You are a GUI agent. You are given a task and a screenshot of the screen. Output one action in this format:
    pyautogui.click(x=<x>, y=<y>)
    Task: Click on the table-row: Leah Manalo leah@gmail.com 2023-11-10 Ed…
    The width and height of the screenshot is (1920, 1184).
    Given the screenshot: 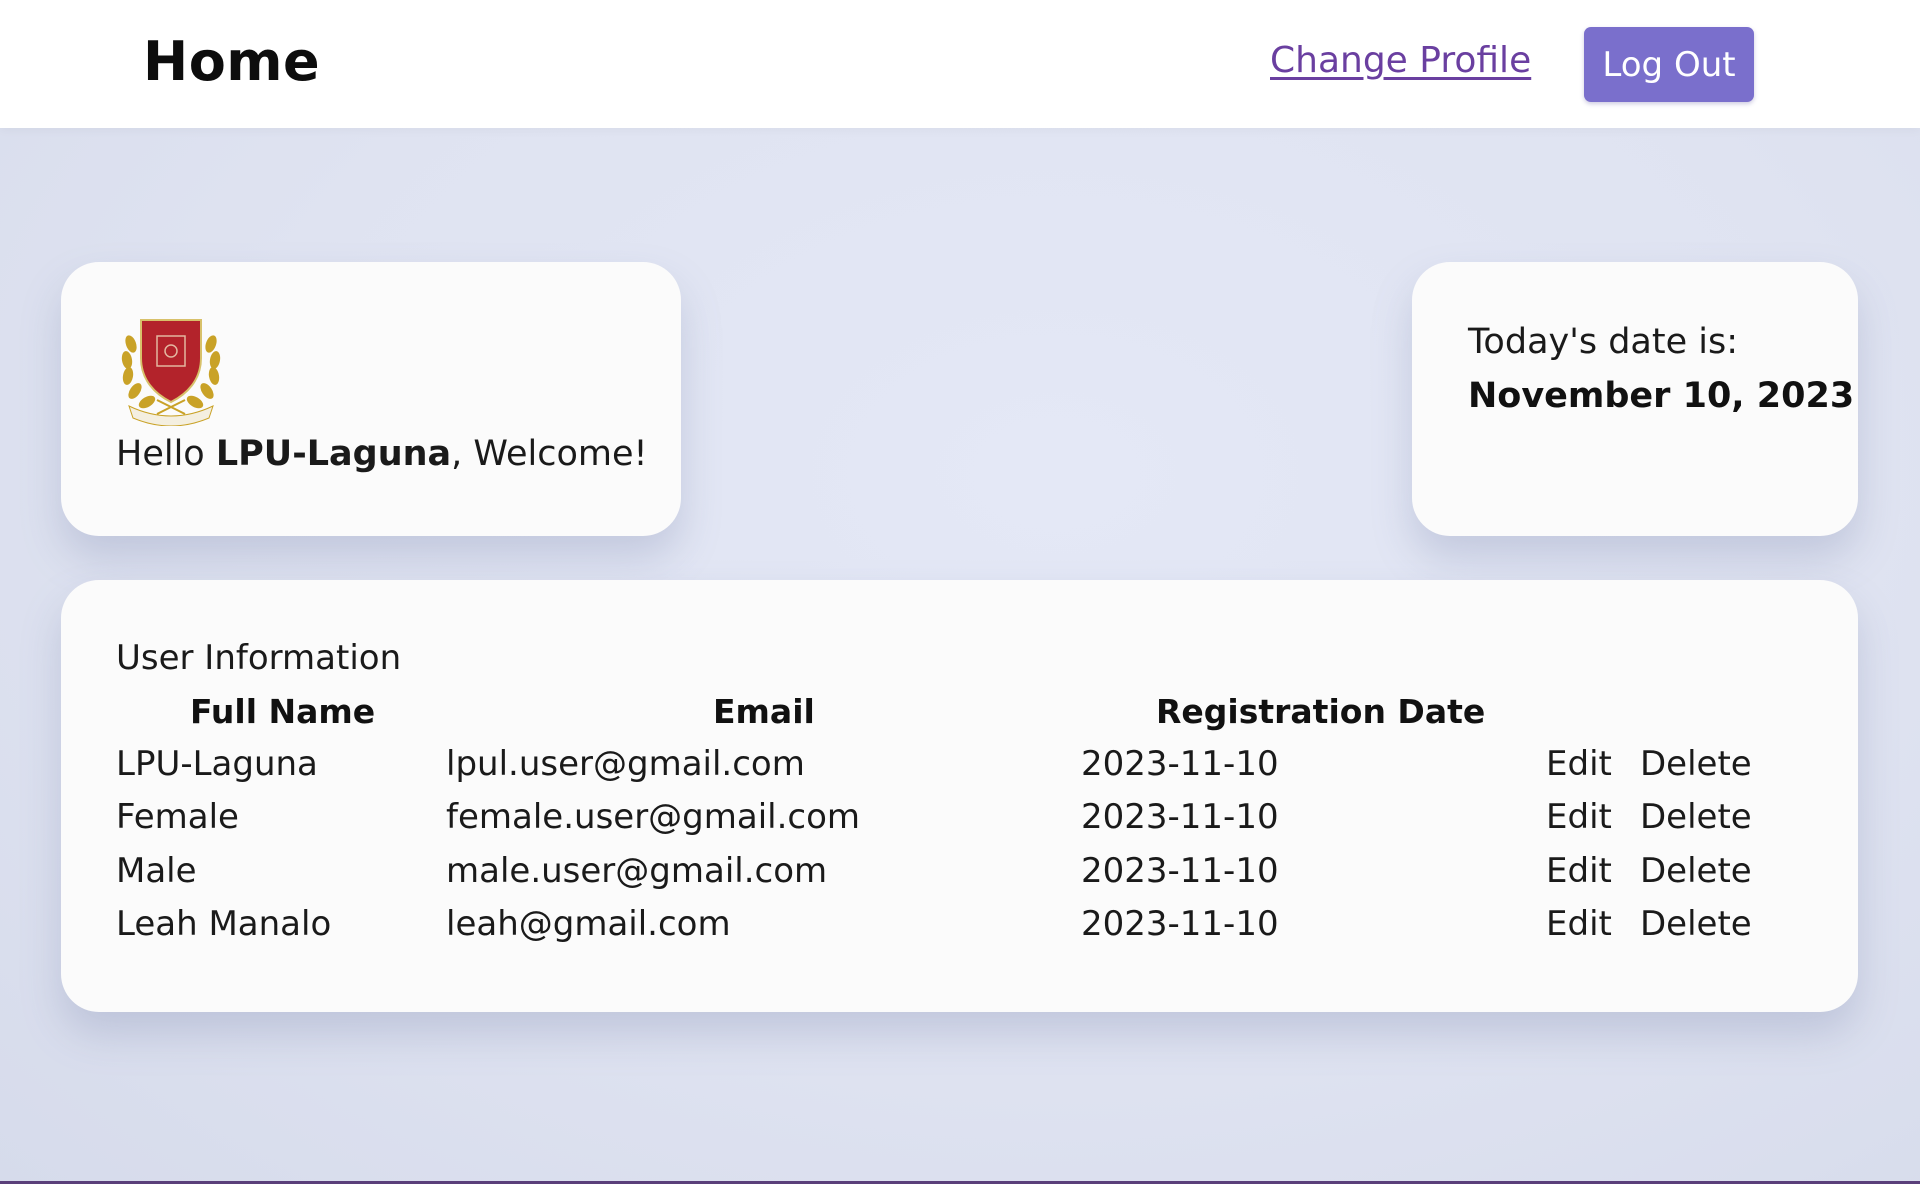 What is the action you would take?
    pyautogui.click(x=959, y=931)
    